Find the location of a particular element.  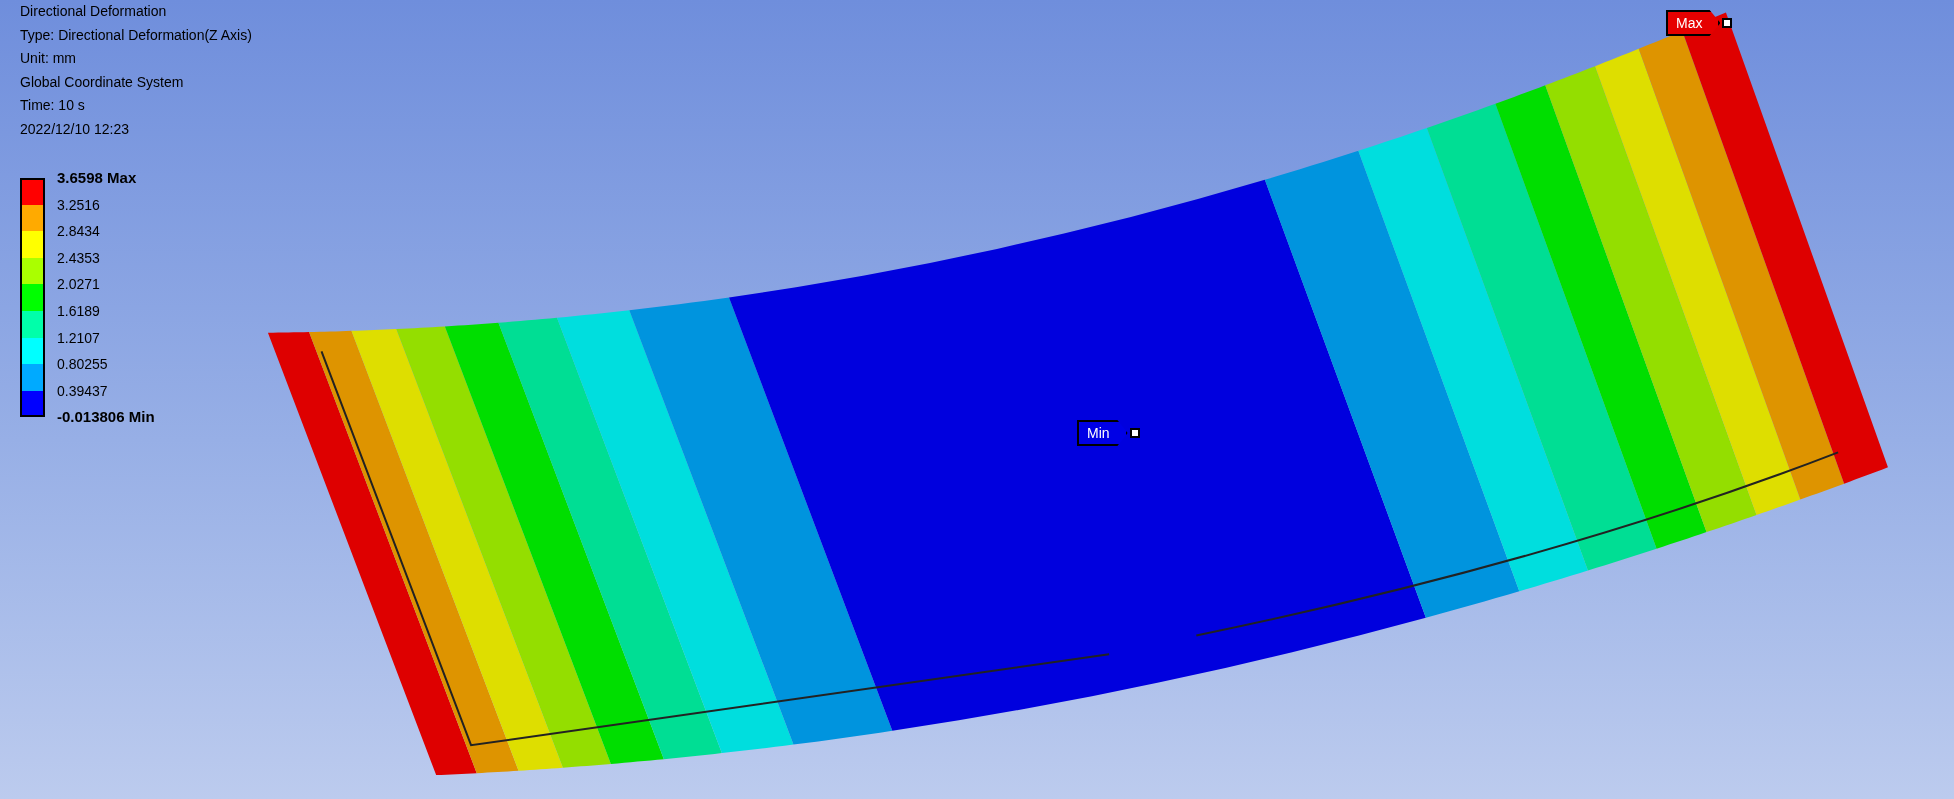

result-info-text: Type: Directional Deformation(Z Axis) is located at coordinates (136, 35).